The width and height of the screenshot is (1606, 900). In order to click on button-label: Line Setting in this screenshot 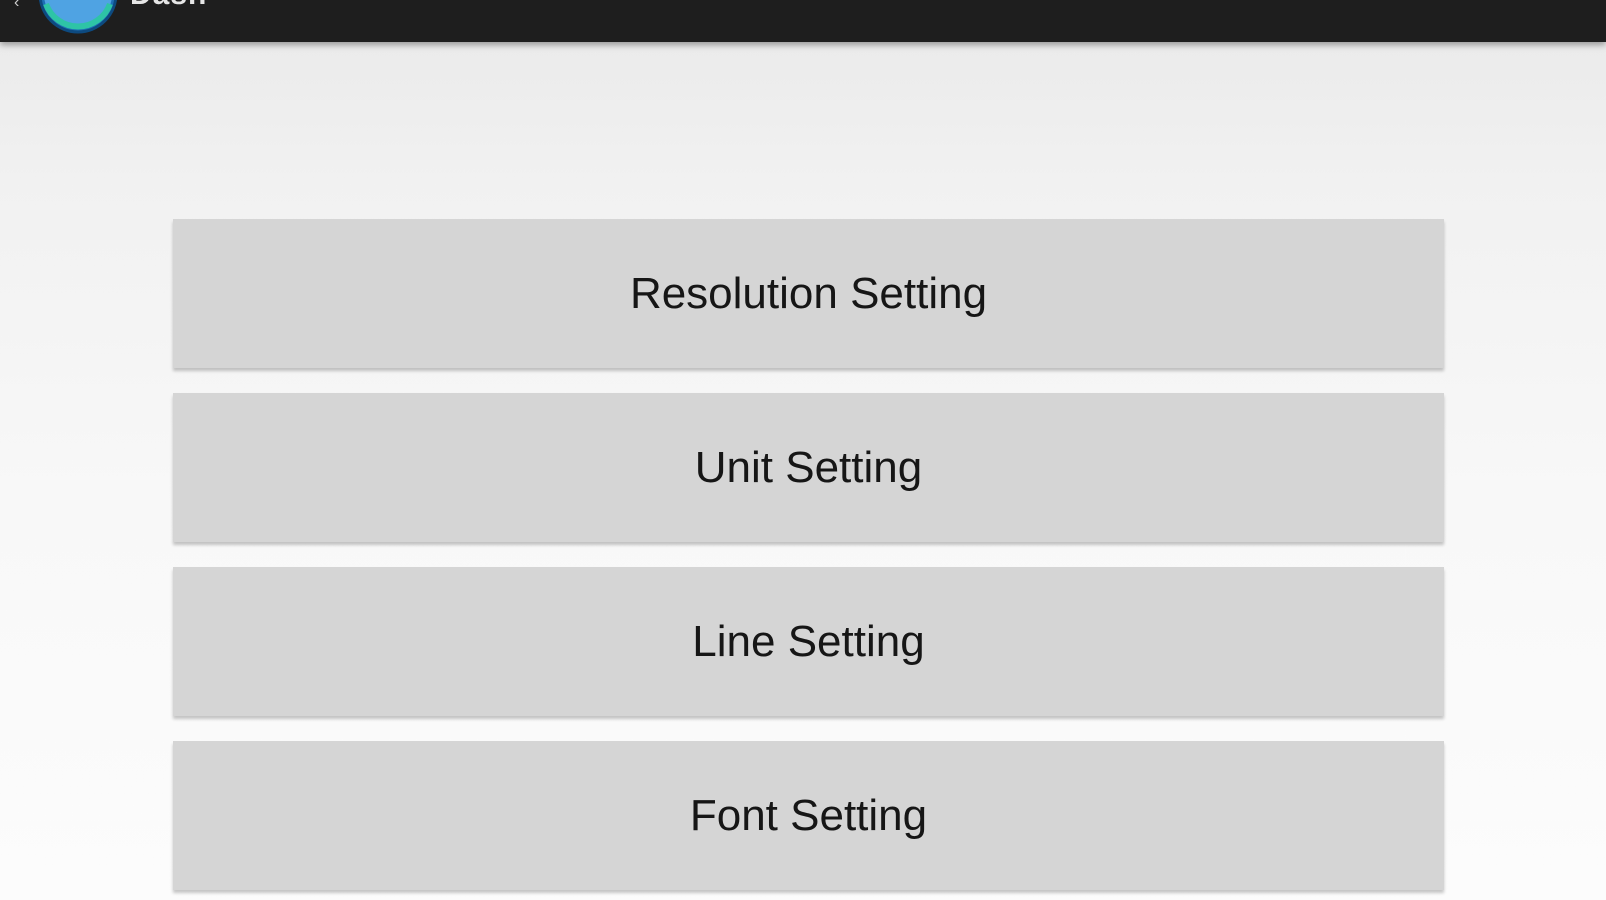, I will do `click(808, 641)`.